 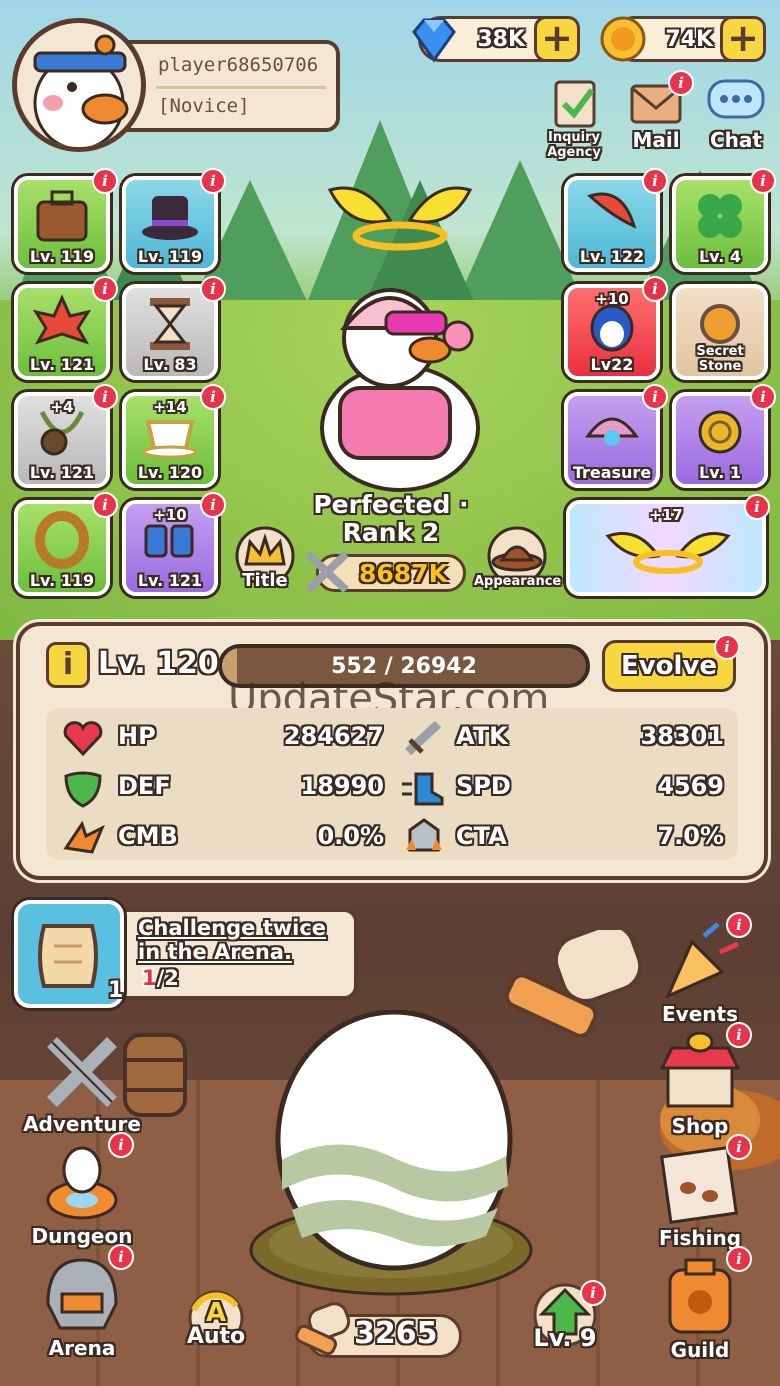 What do you see at coordinates (62, 472) in the screenshot?
I see `equip-level: Lv. 121` at bounding box center [62, 472].